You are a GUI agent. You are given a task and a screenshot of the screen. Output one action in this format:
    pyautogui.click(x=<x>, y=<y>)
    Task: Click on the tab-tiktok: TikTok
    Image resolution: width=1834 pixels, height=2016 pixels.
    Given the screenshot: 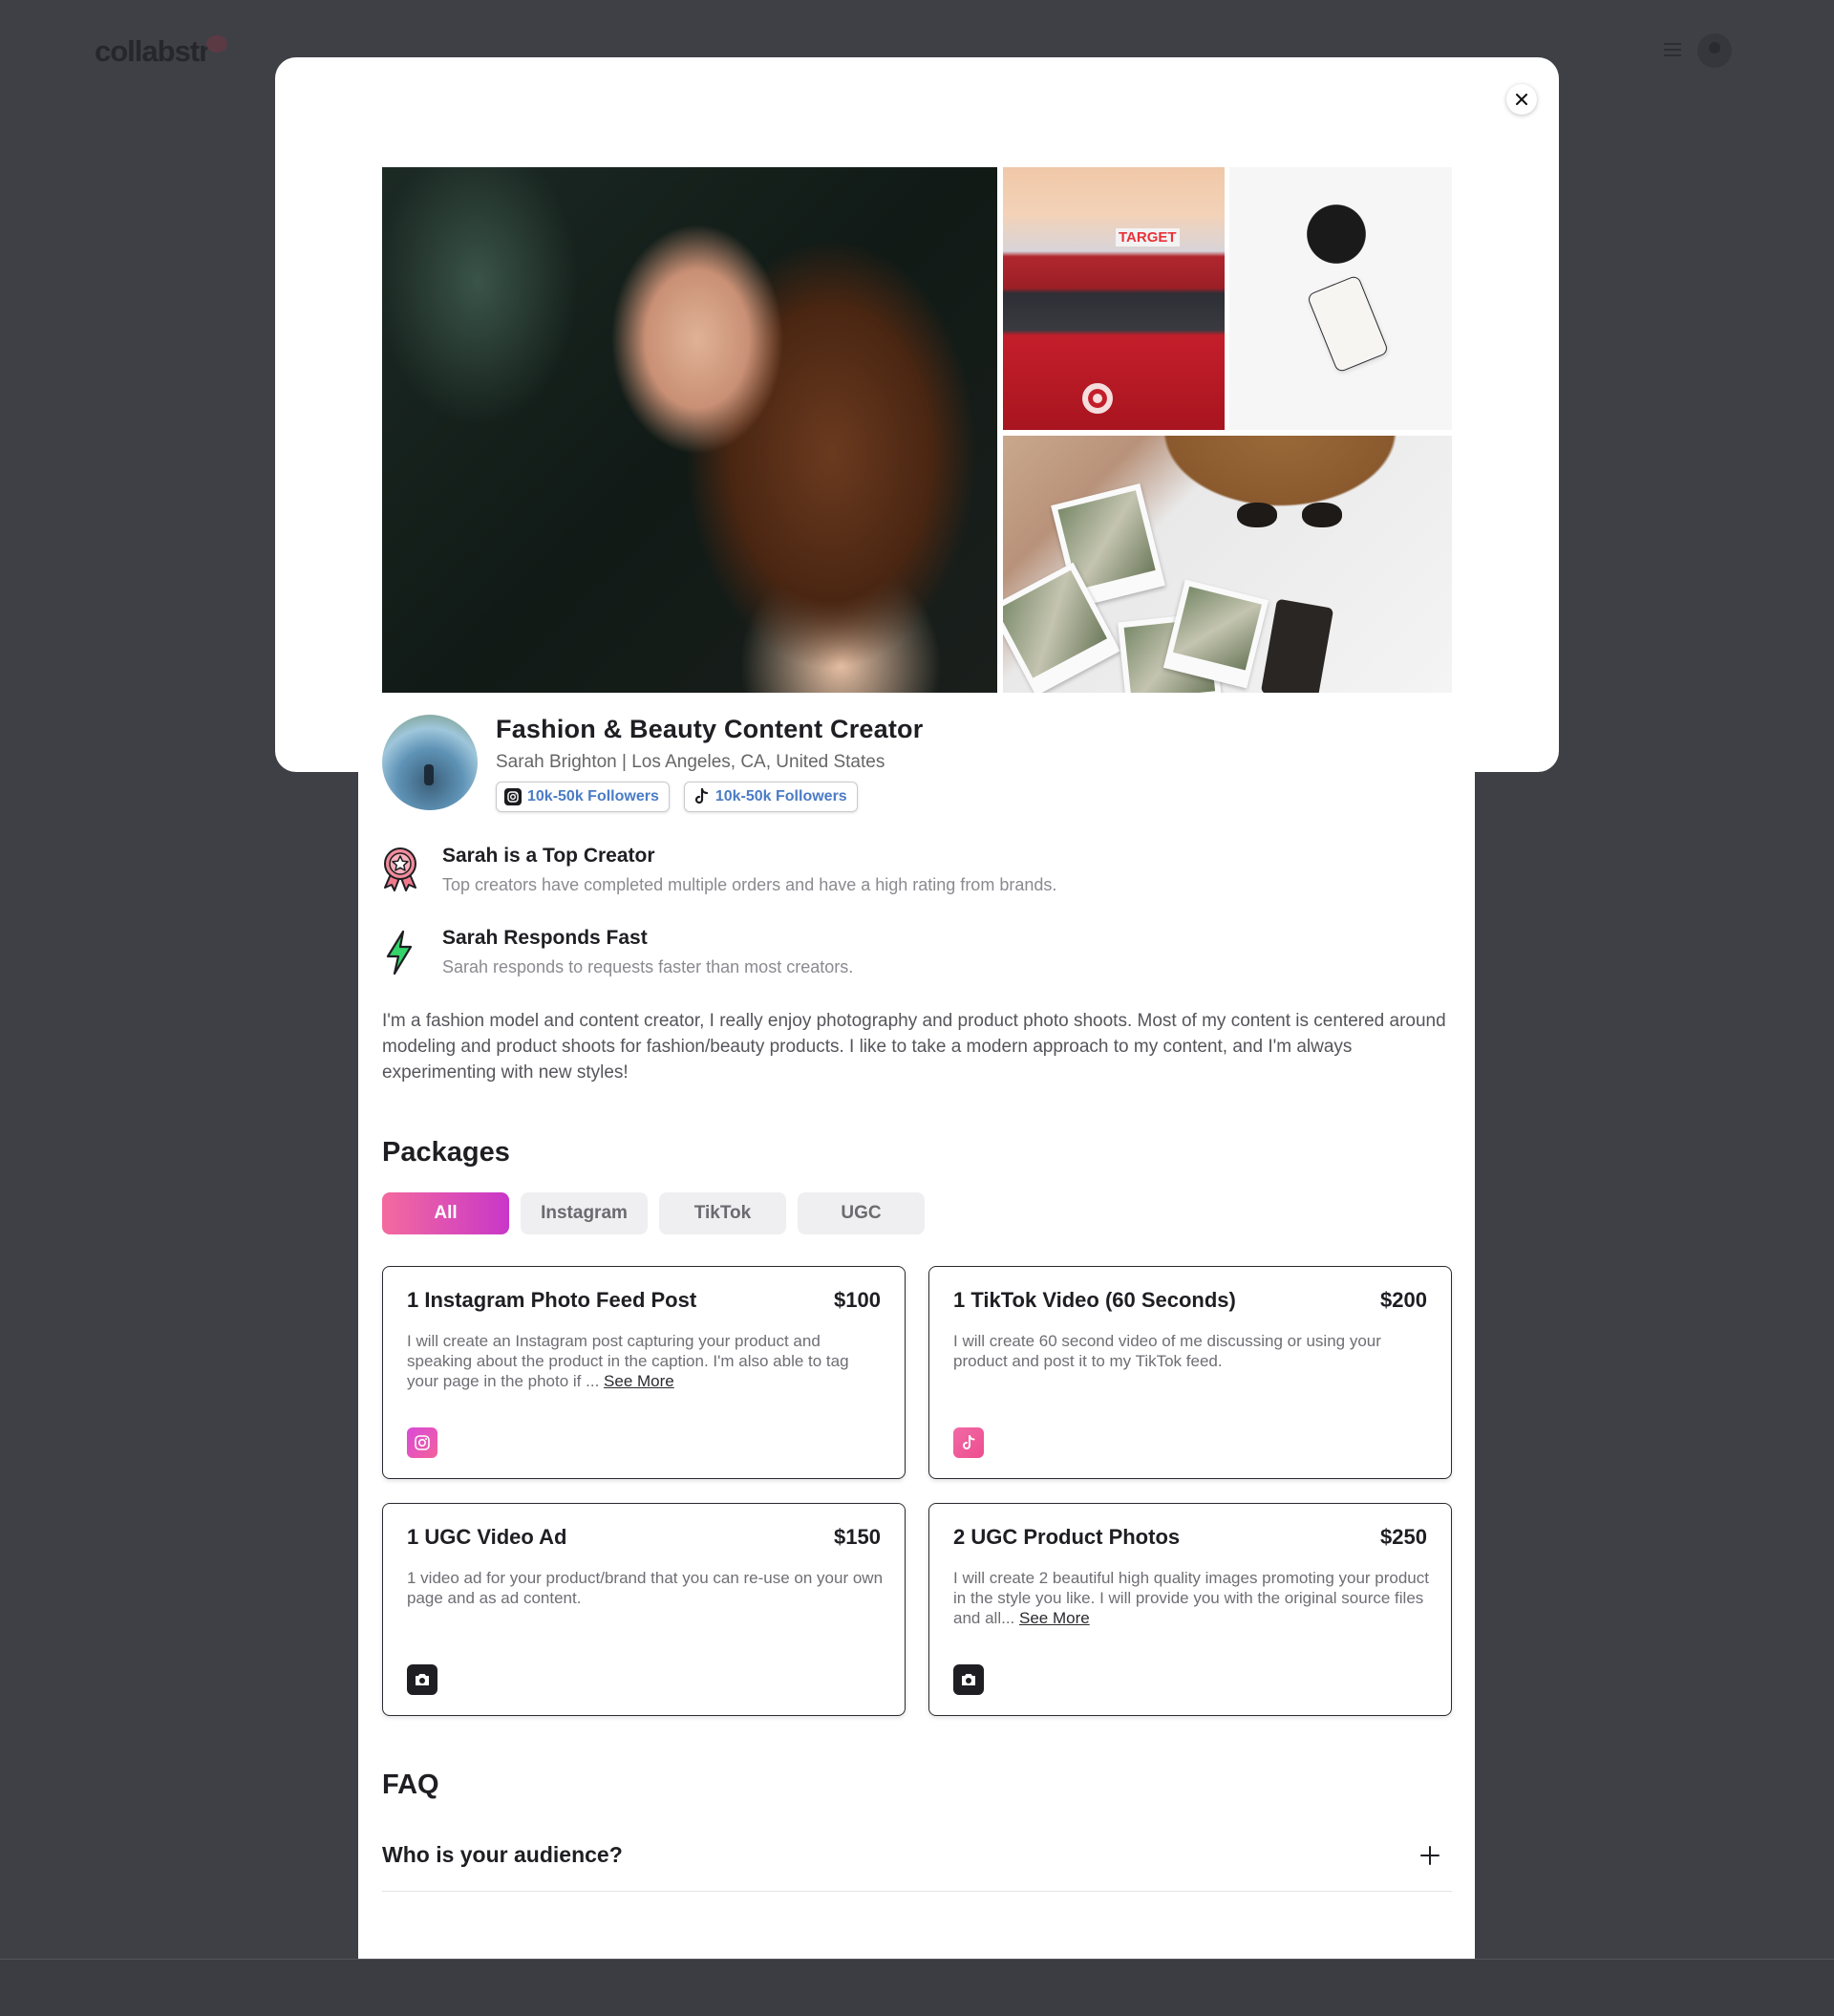 What is the action you would take?
    pyautogui.click(x=723, y=1213)
    